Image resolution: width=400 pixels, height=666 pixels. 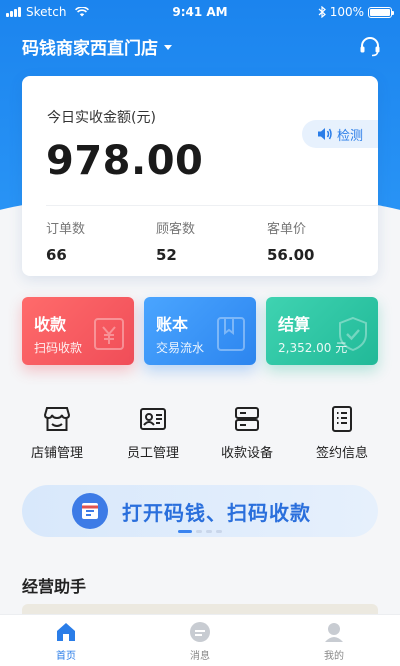 What do you see at coordinates (247, 419) in the screenshot?
I see `device-icon` at bounding box center [247, 419].